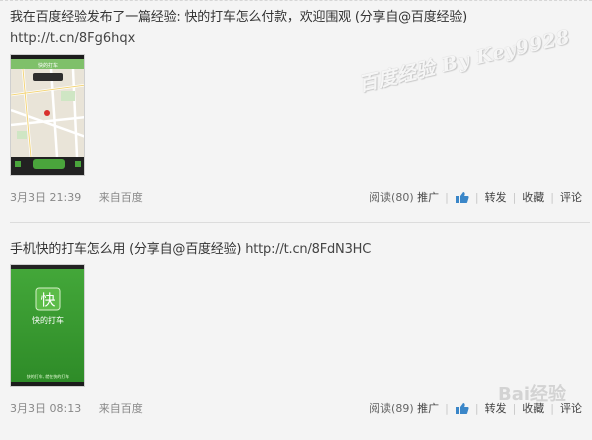 The height and width of the screenshot is (440, 592). I want to click on post-divider, so click(300, 222).